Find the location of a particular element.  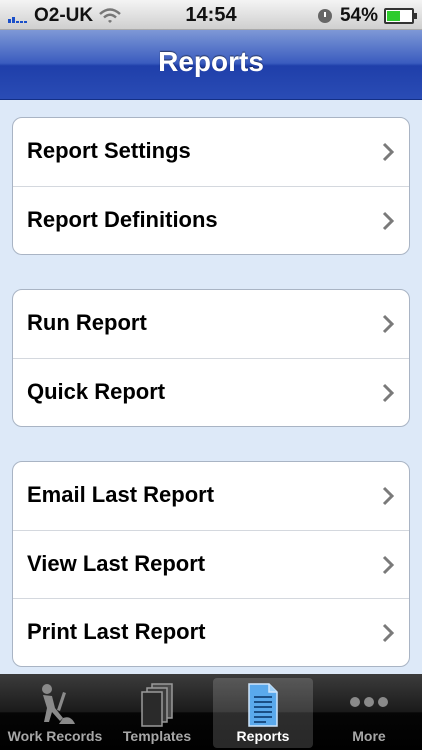

battery-fill is located at coordinates (393, 16).